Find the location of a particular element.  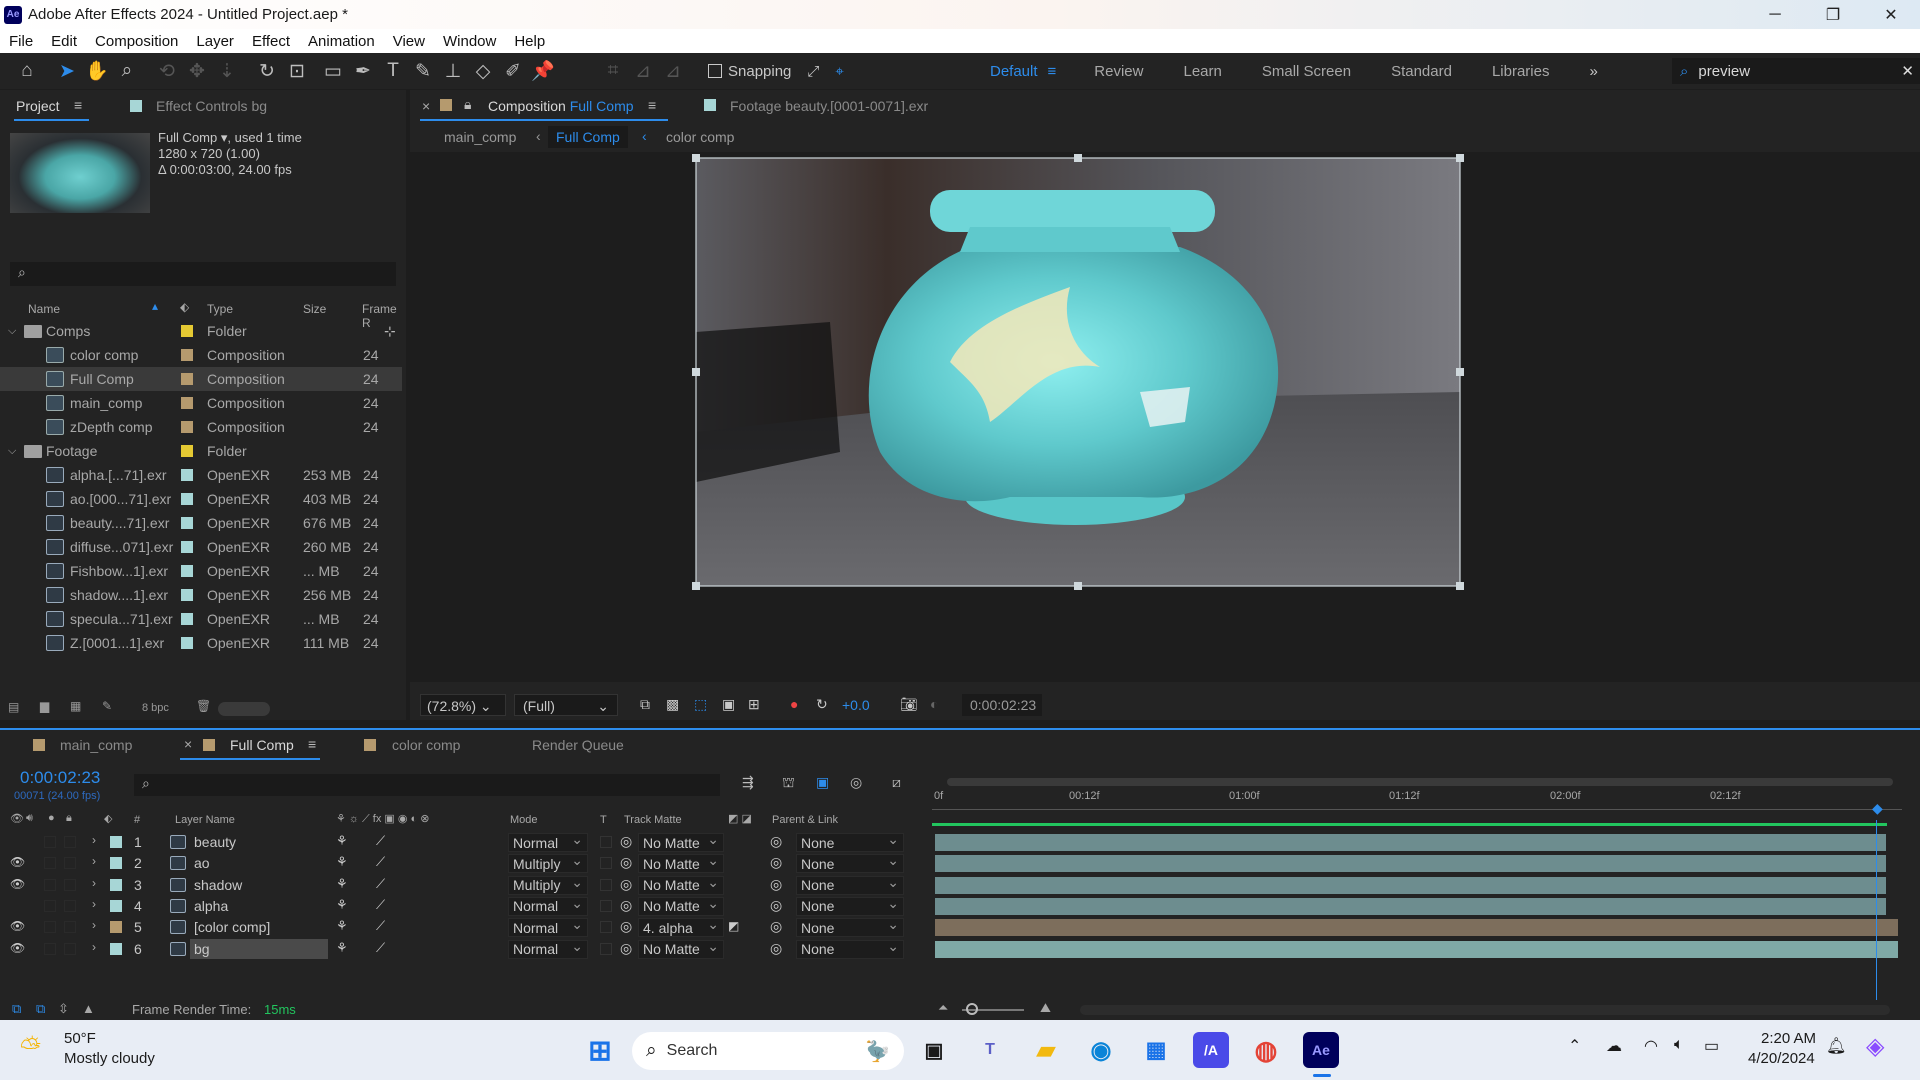

tab-effect-controls: Effect Controls bg is located at coordinates (211, 106).